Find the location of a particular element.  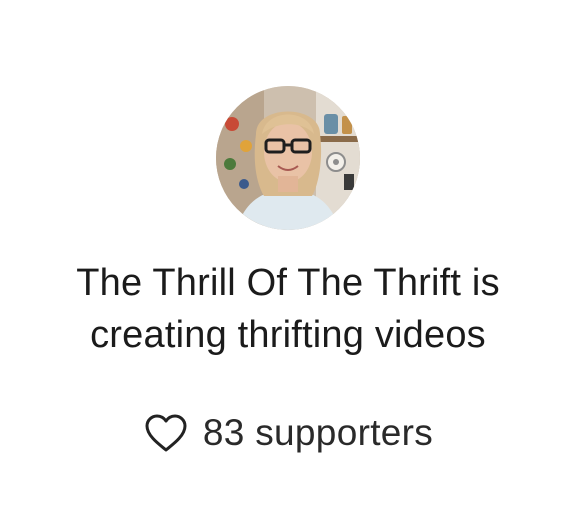

supporters-count: 83 supporters is located at coordinates (288, 433).